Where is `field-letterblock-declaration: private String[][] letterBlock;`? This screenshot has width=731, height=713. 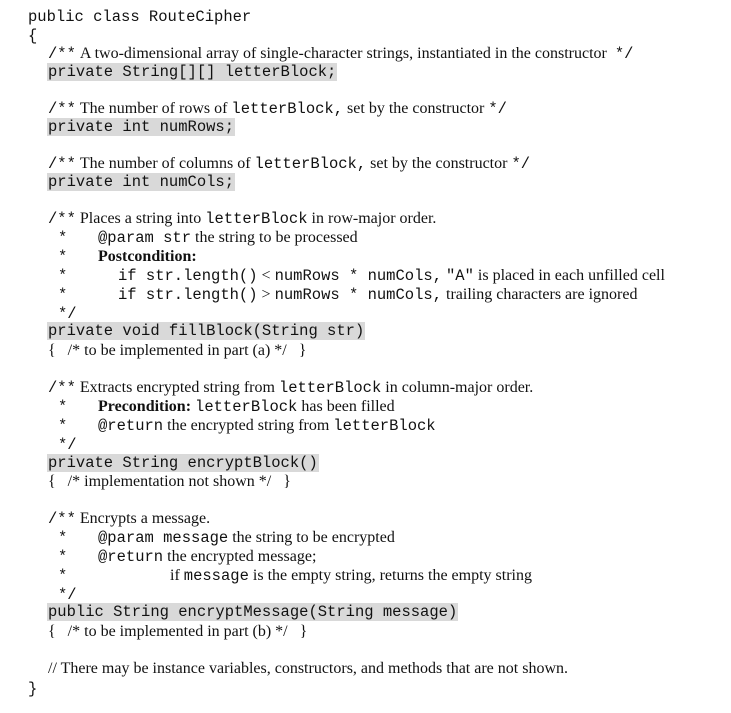 field-letterblock-declaration: private String[][] letterBlock; is located at coordinates (192, 72).